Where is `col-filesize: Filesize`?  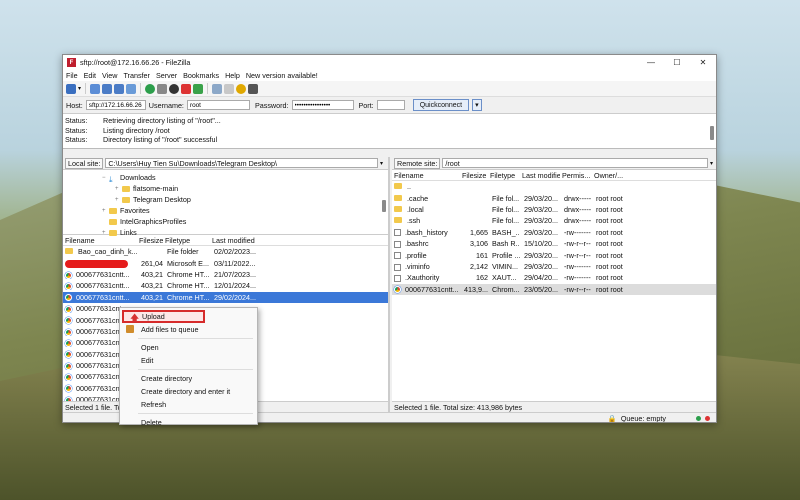 col-filesize: Filesize is located at coordinates (474, 175).